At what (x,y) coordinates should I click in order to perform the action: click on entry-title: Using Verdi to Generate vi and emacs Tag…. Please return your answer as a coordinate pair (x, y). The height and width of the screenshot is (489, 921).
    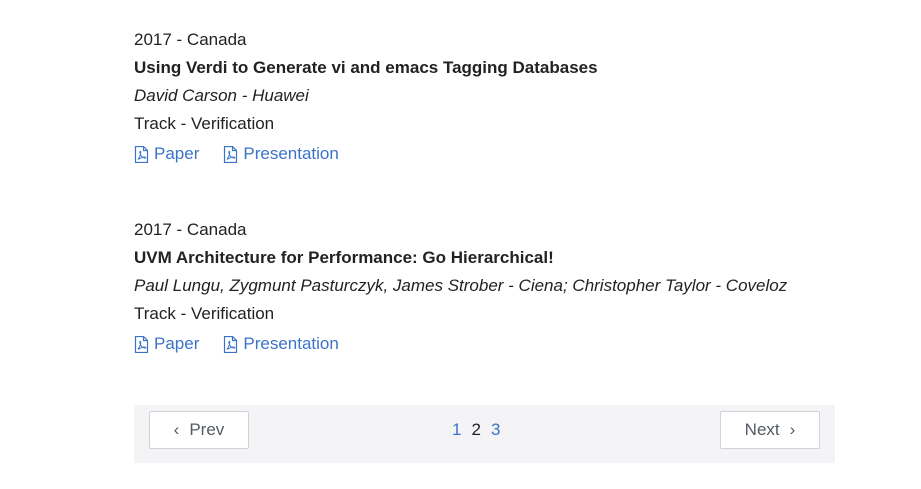
    Looking at the image, I should click on (366, 67).